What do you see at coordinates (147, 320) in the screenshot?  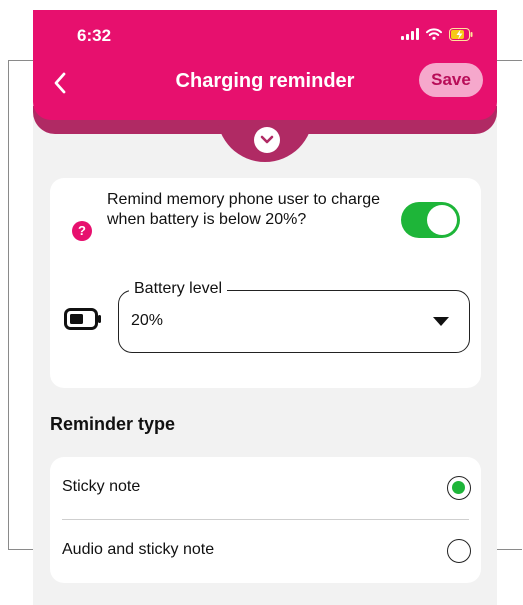 I see `battery-level-value: 20%` at bounding box center [147, 320].